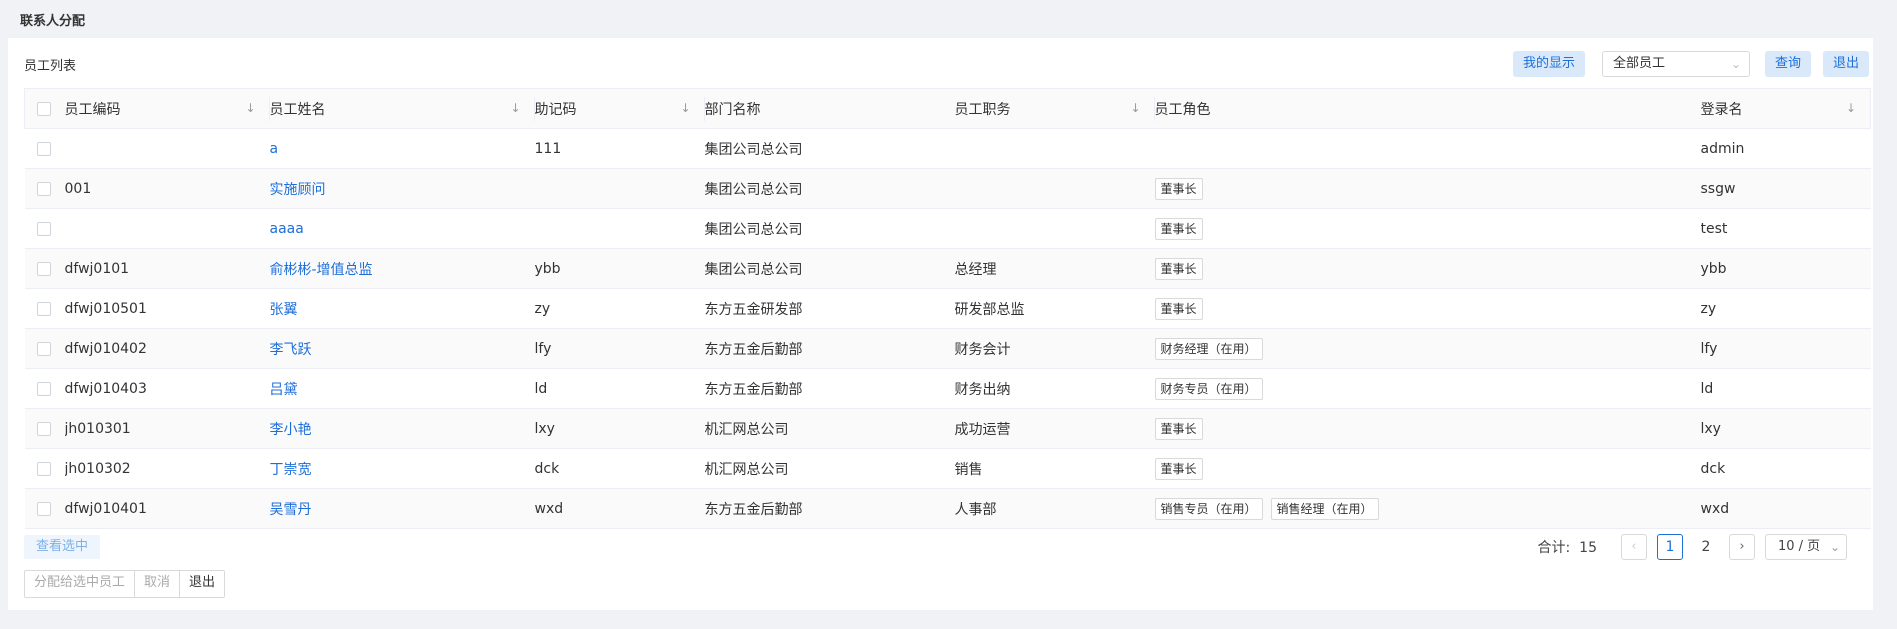 This screenshot has width=1897, height=629. What do you see at coordinates (947, 389) in the screenshot?
I see `table-row: dfwj010403 吕黛 ld 东方五金后勤部 财务出纳 财务专员（在用） ld` at bounding box center [947, 389].